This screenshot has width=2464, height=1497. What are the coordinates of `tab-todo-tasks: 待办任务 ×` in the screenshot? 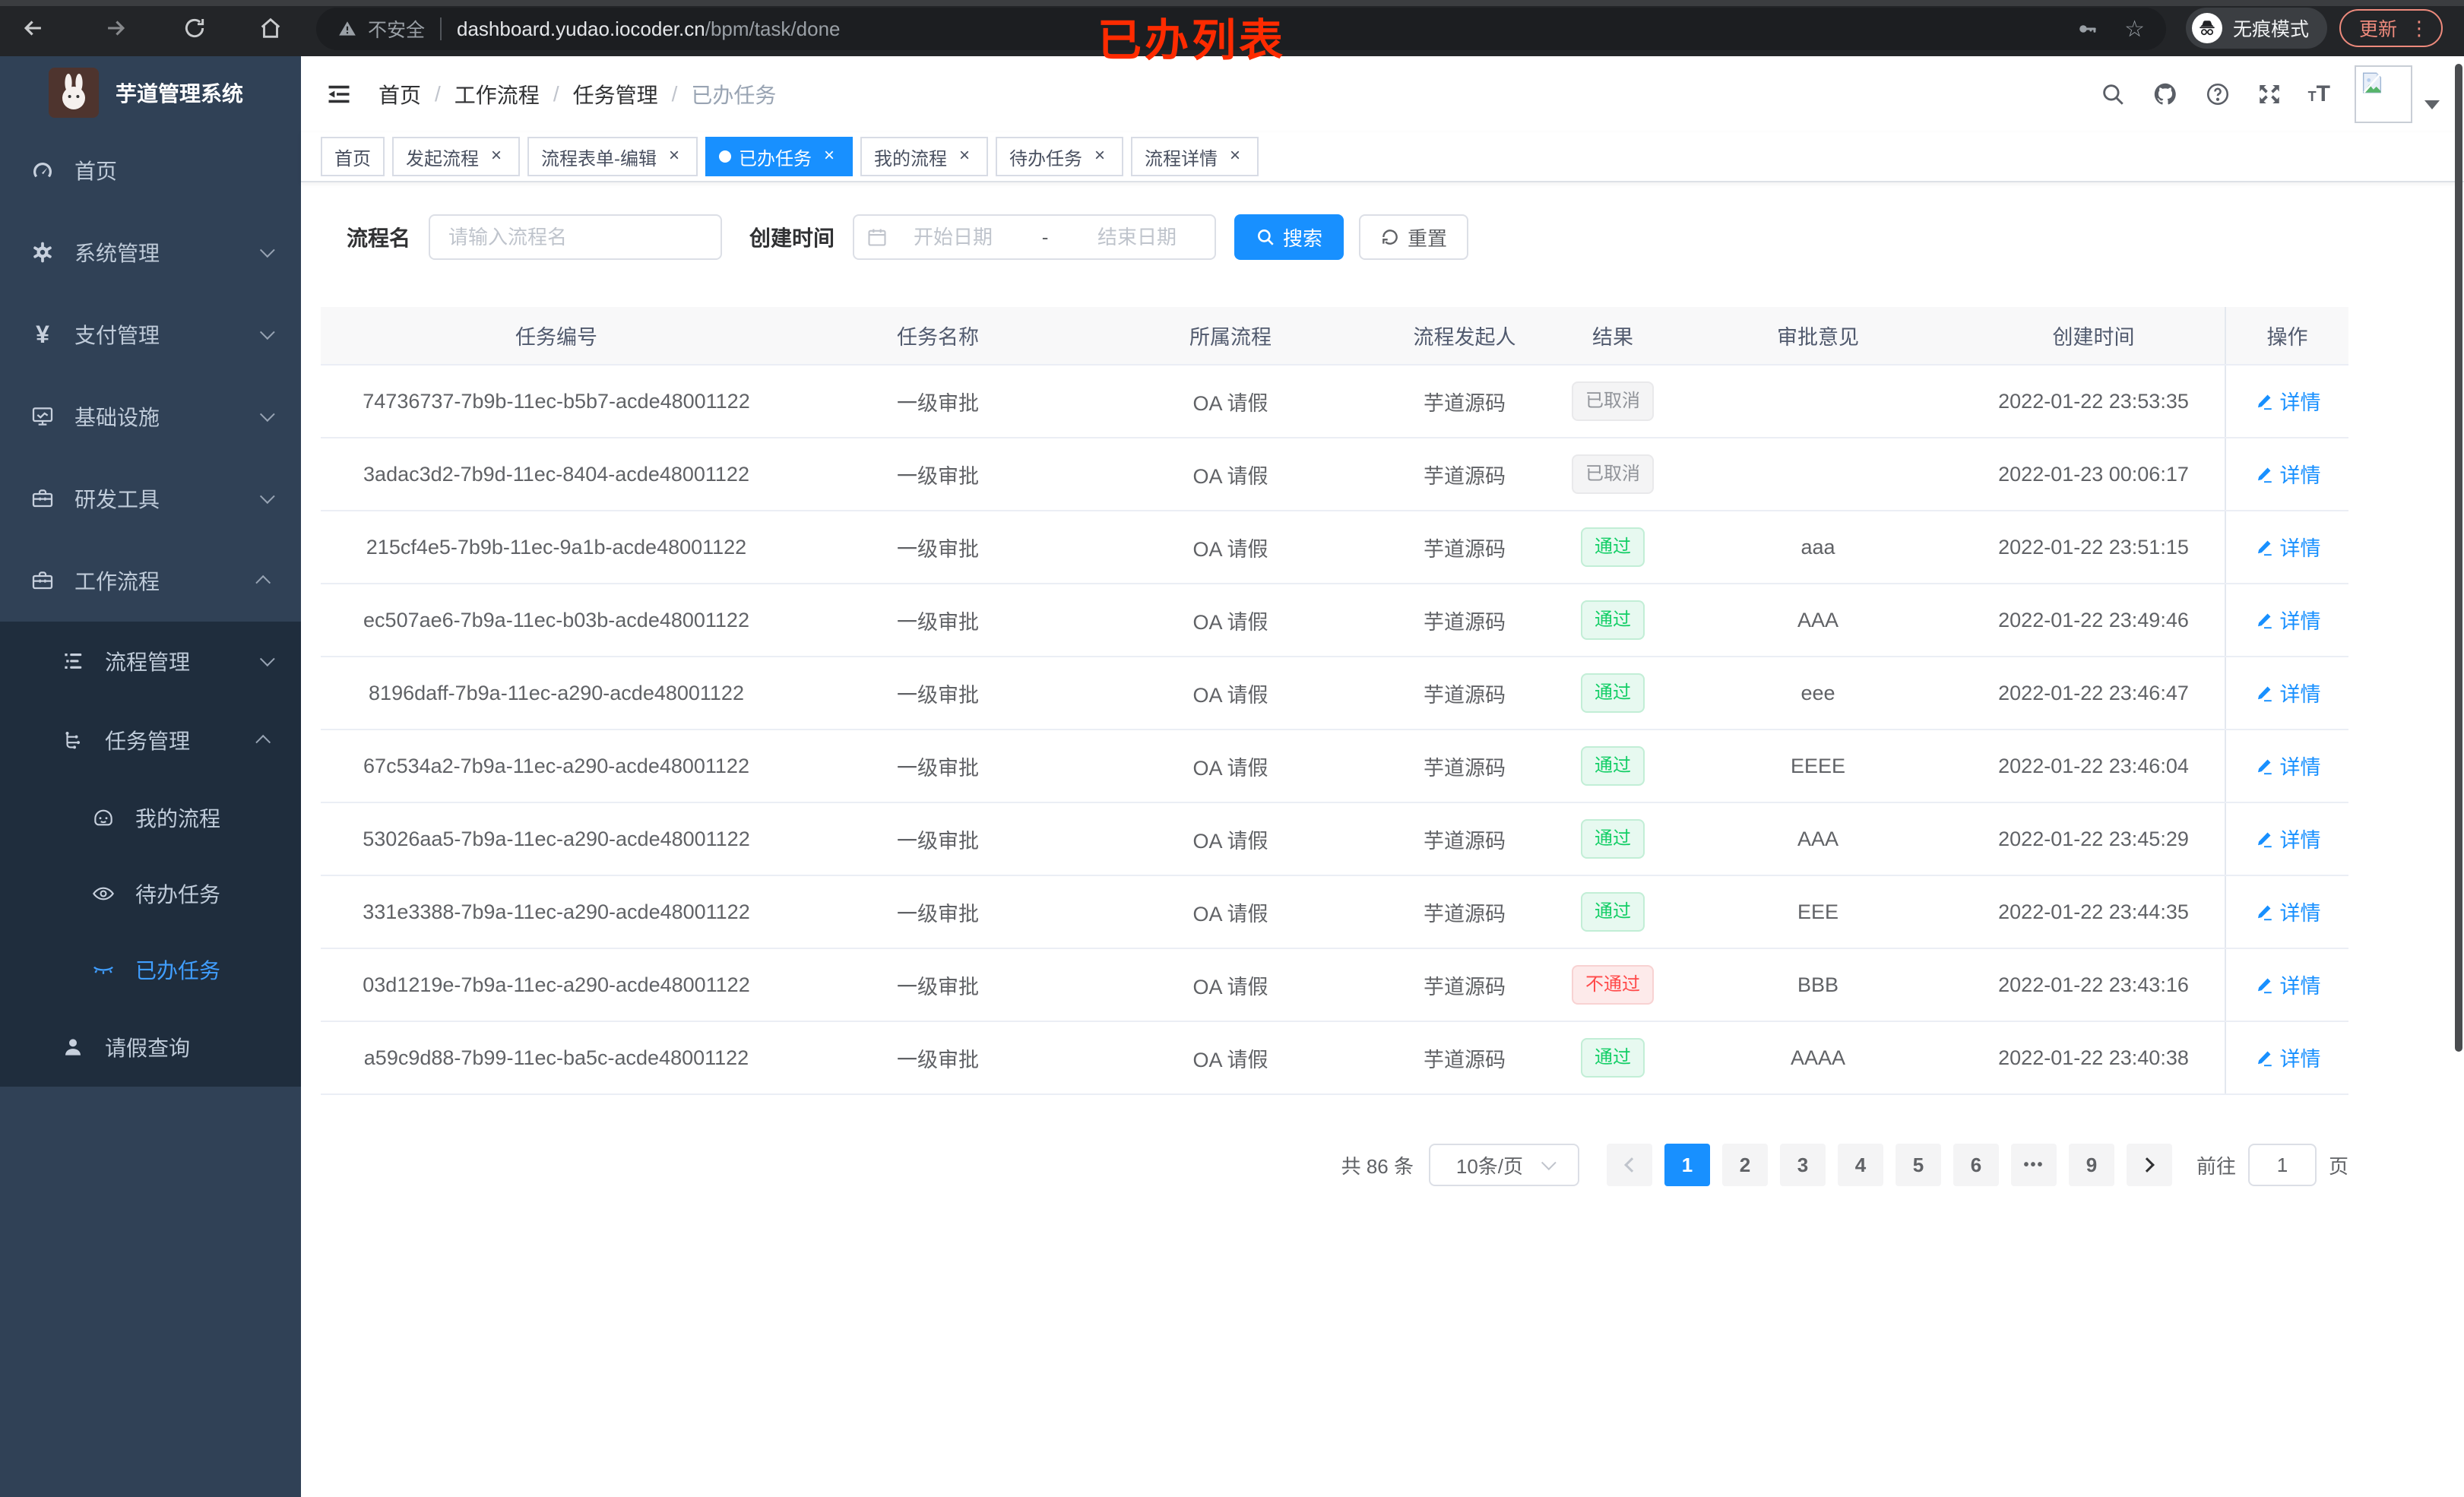 It's located at (1059, 156).